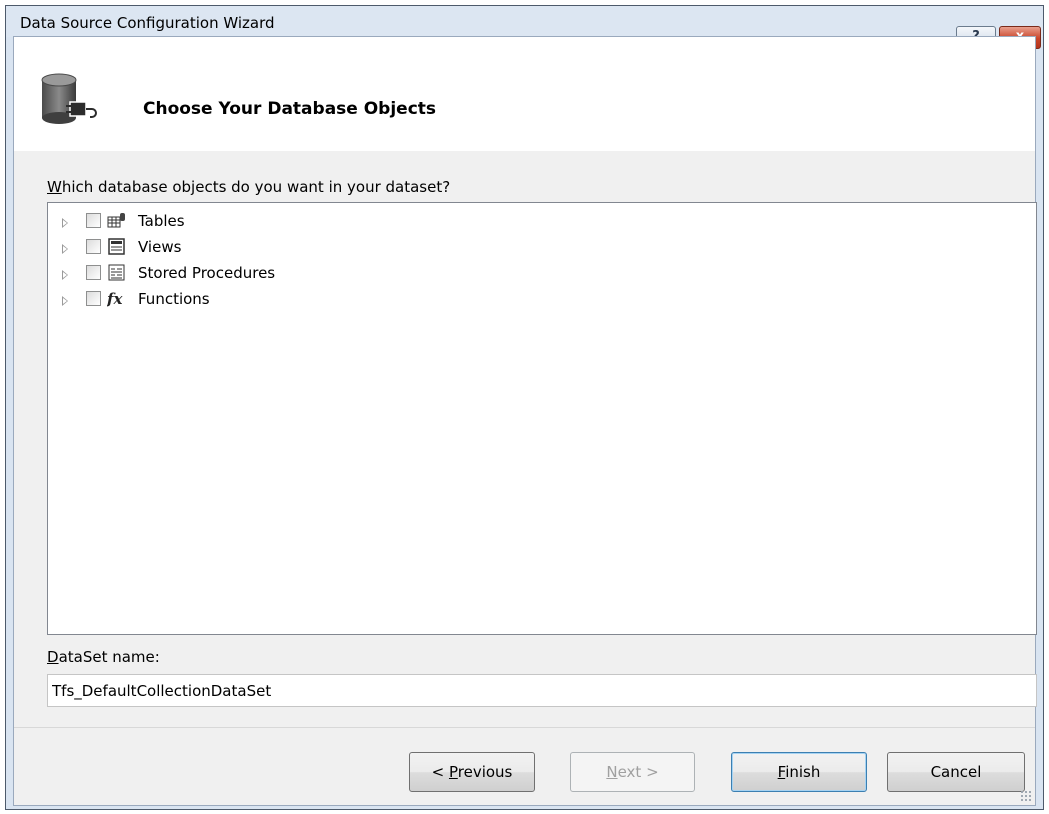 The height and width of the screenshot is (814, 1049). I want to click on wizard-header: Choose Your Database Objects, so click(524, 94).